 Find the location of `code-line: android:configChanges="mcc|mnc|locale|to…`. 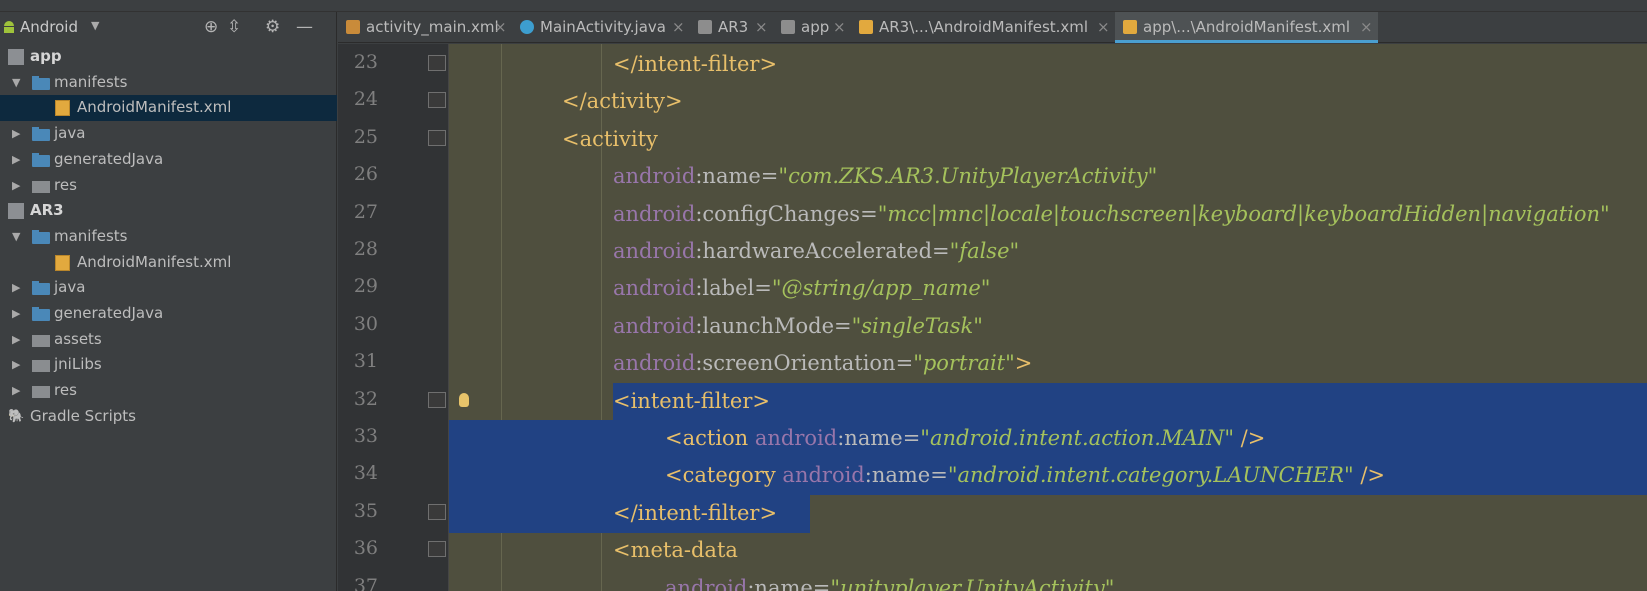

code-line: android:configChanges="mcc|mnc|locale|to… is located at coordinates (1111, 214).